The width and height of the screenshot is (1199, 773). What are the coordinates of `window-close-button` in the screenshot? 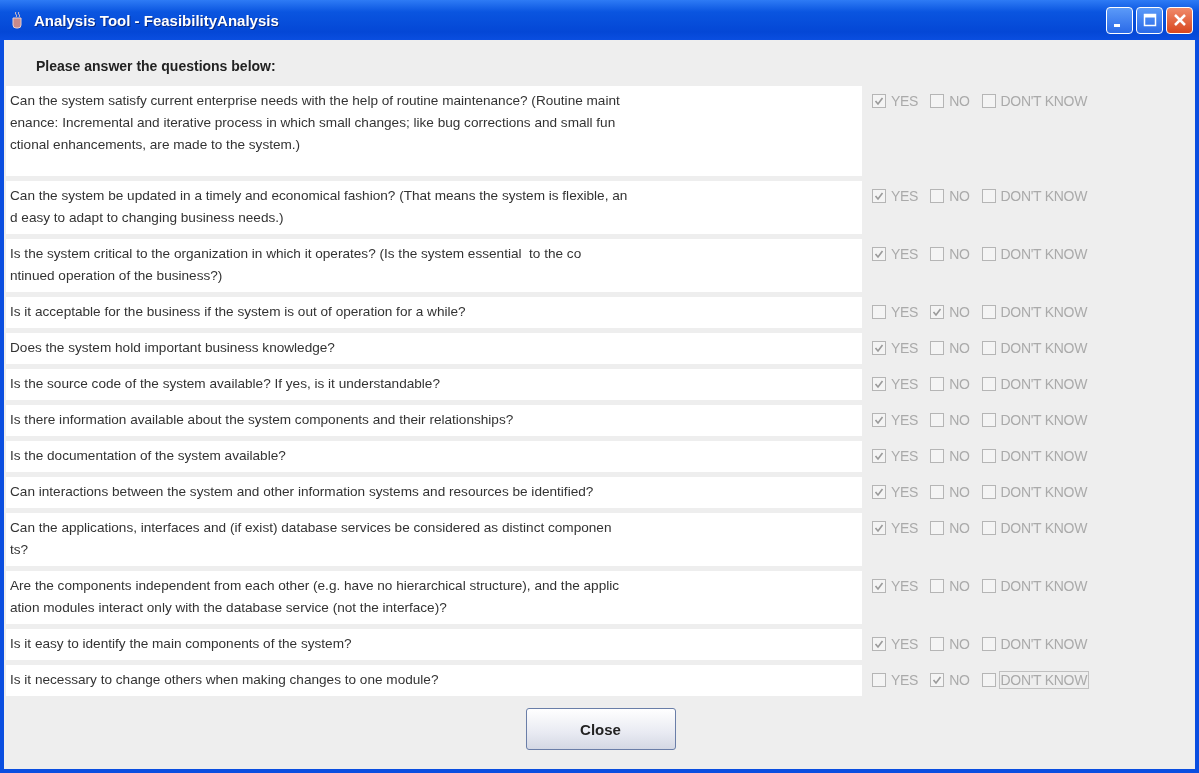 It's located at (1179, 20).